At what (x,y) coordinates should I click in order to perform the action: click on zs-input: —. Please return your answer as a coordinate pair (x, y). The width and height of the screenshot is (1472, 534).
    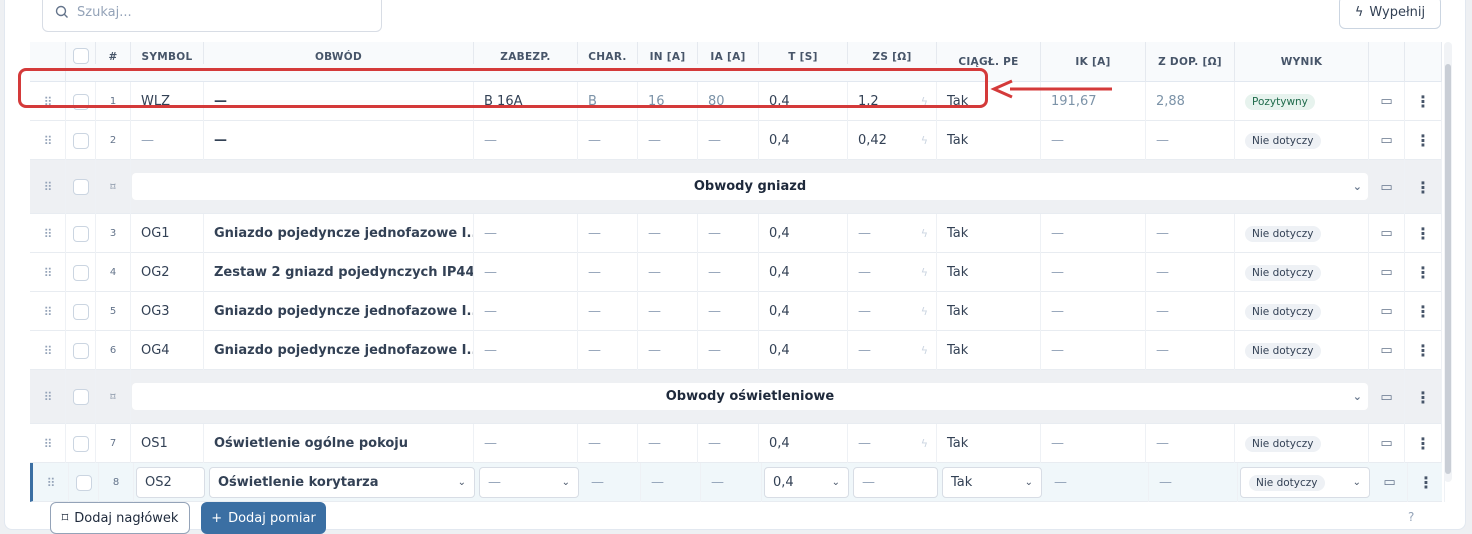
    Looking at the image, I should click on (895, 482).